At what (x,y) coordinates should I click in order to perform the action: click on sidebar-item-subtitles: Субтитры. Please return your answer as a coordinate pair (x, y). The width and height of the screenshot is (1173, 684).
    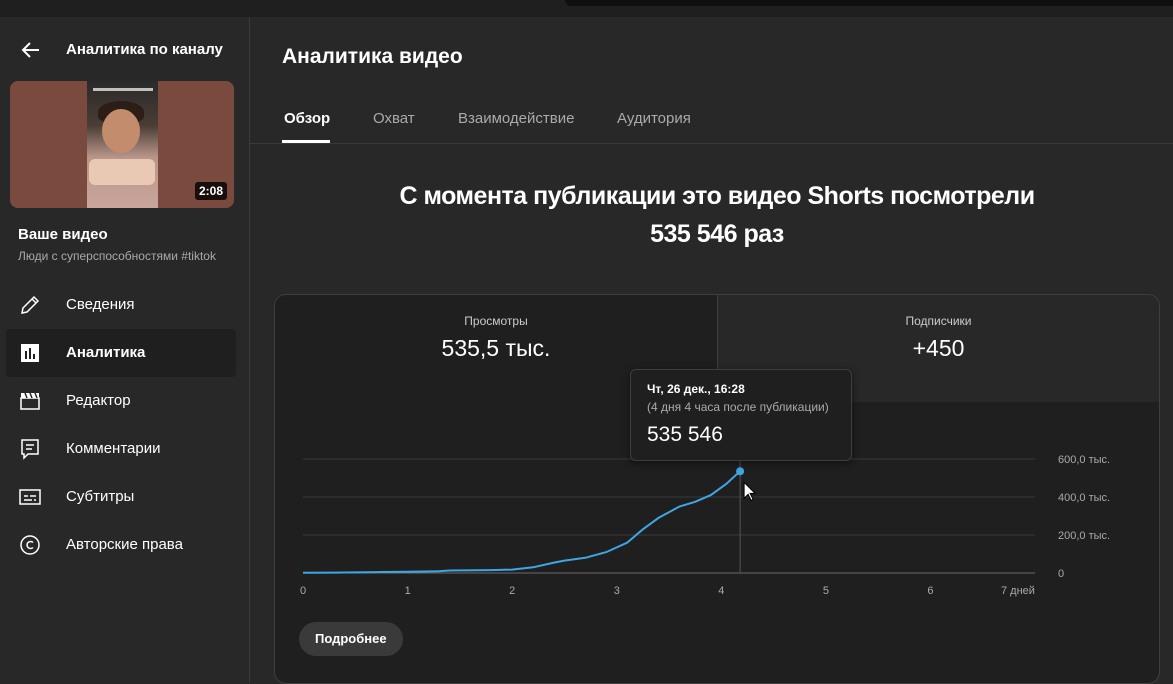
    Looking at the image, I should click on (121, 497).